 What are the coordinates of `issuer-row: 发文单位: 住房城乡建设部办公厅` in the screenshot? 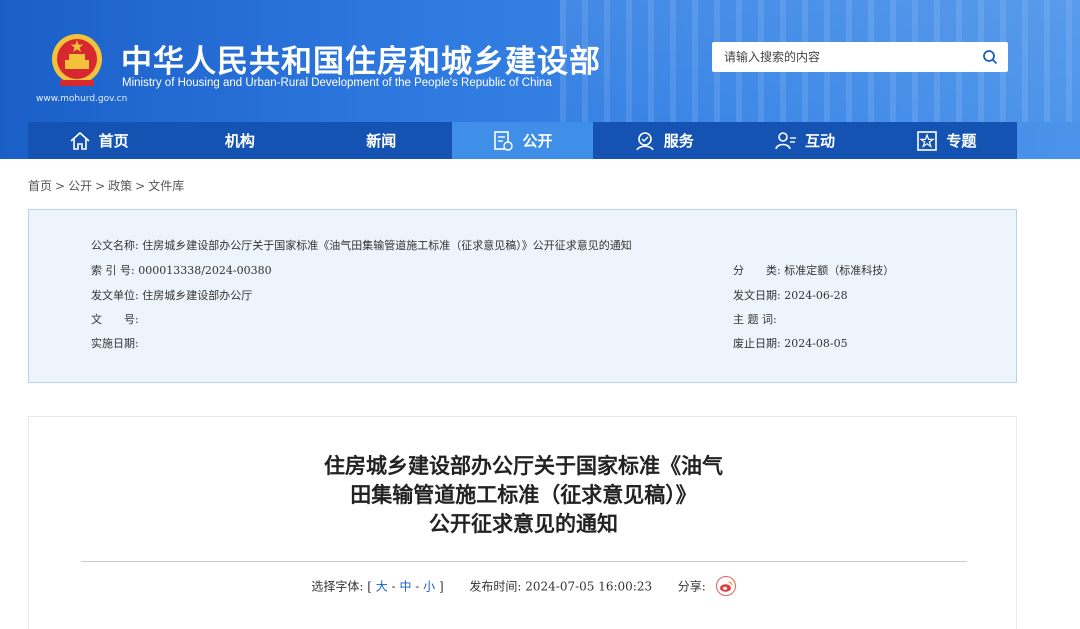 It's located at (172, 295).